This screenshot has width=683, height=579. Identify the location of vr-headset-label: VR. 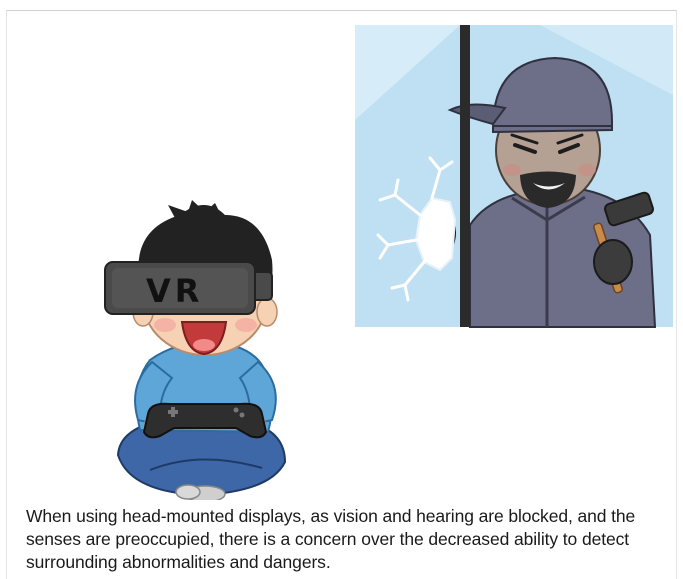
(174, 291).